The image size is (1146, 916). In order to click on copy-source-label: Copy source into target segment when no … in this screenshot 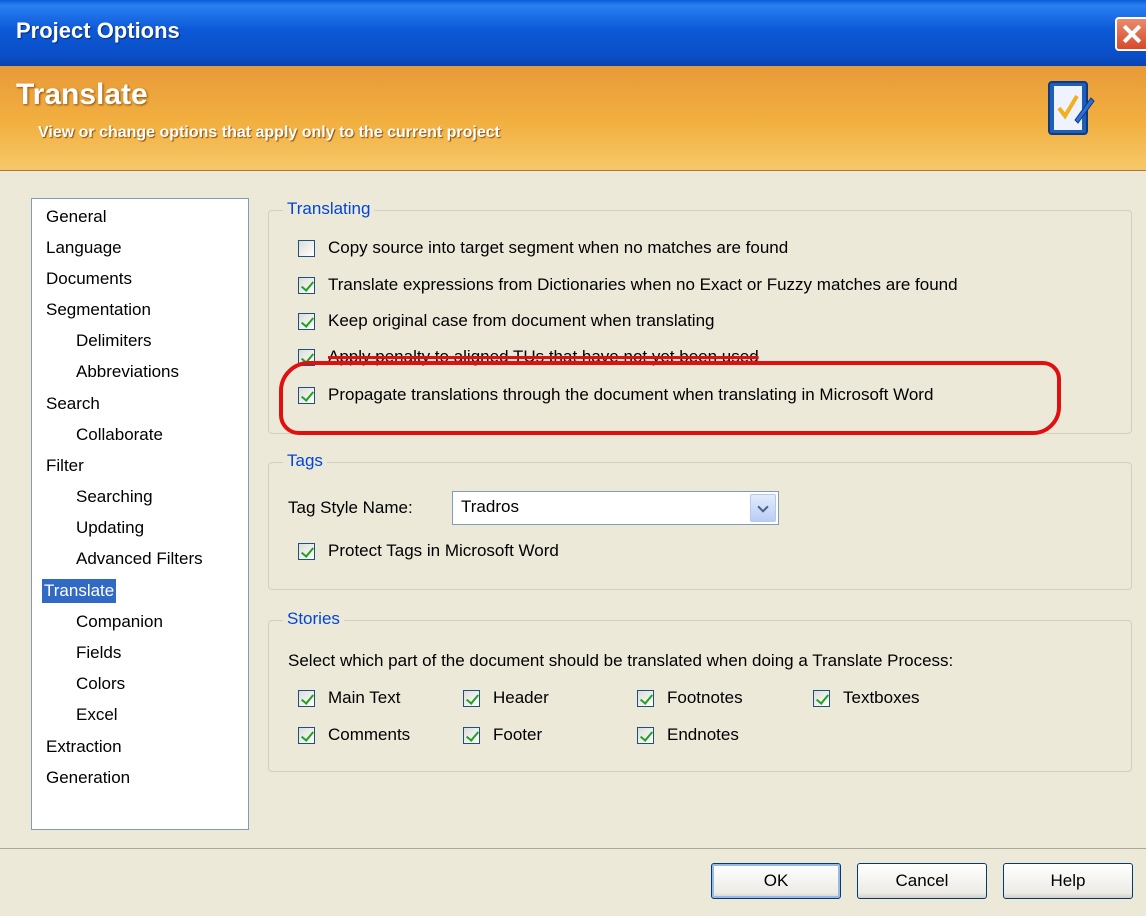, I will do `click(558, 247)`.